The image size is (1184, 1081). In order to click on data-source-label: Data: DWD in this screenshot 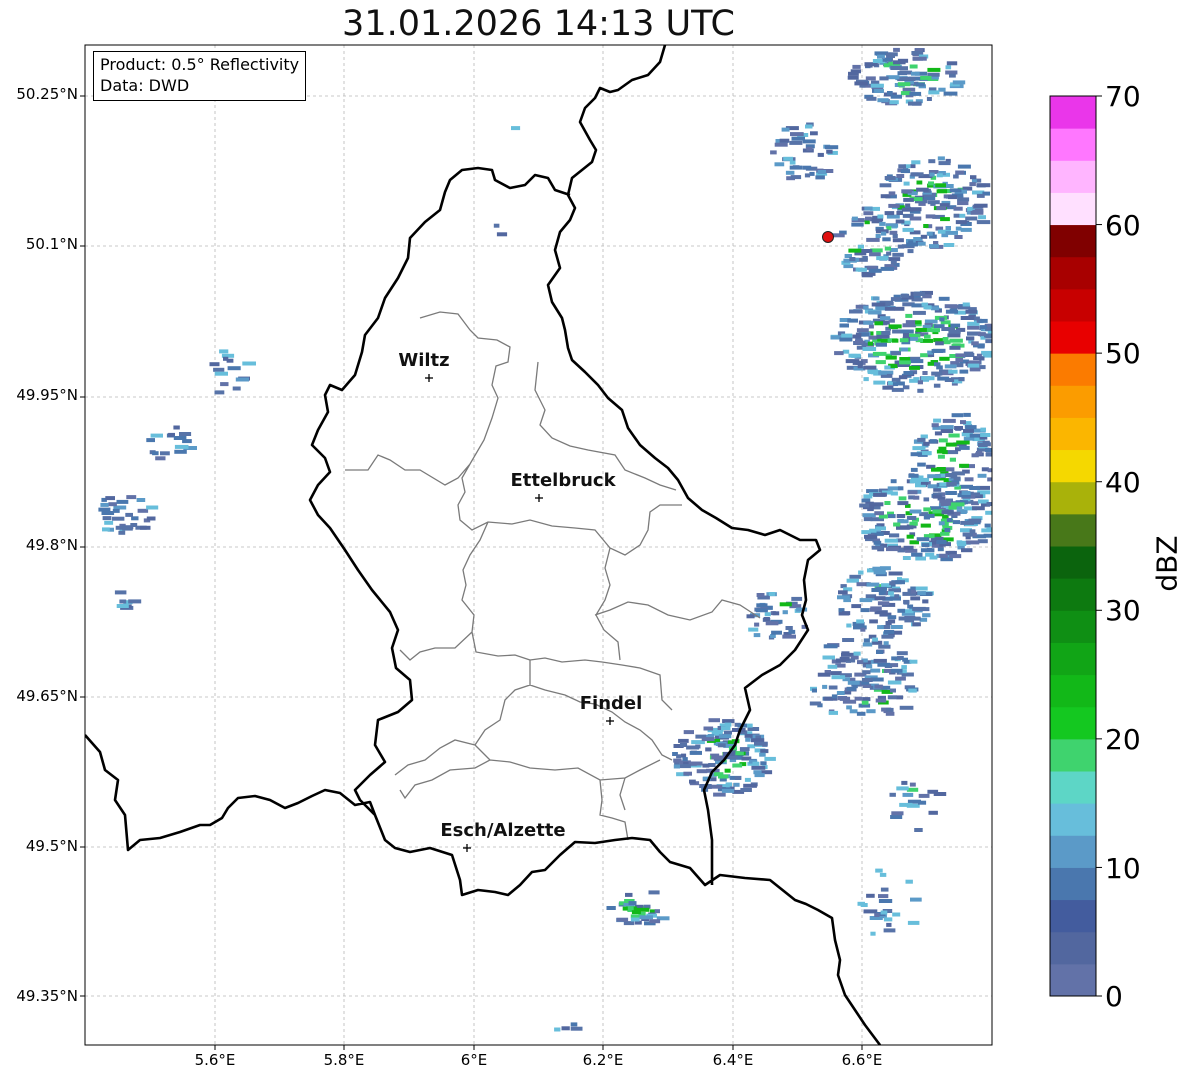, I will do `click(145, 85)`.